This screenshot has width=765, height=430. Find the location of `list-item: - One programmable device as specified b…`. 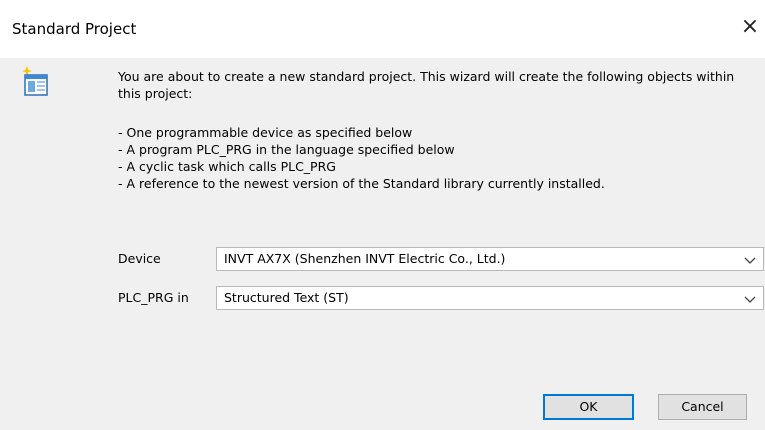

list-item: - One programmable device as specified b… is located at coordinates (265, 132).